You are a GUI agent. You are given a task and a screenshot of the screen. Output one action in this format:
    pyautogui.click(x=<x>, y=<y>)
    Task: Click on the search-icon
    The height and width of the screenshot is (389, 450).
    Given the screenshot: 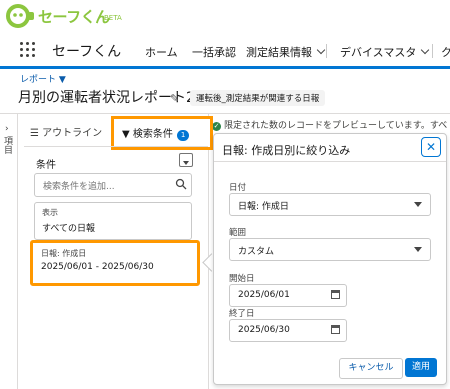 What is the action you would take?
    pyautogui.click(x=181, y=184)
    